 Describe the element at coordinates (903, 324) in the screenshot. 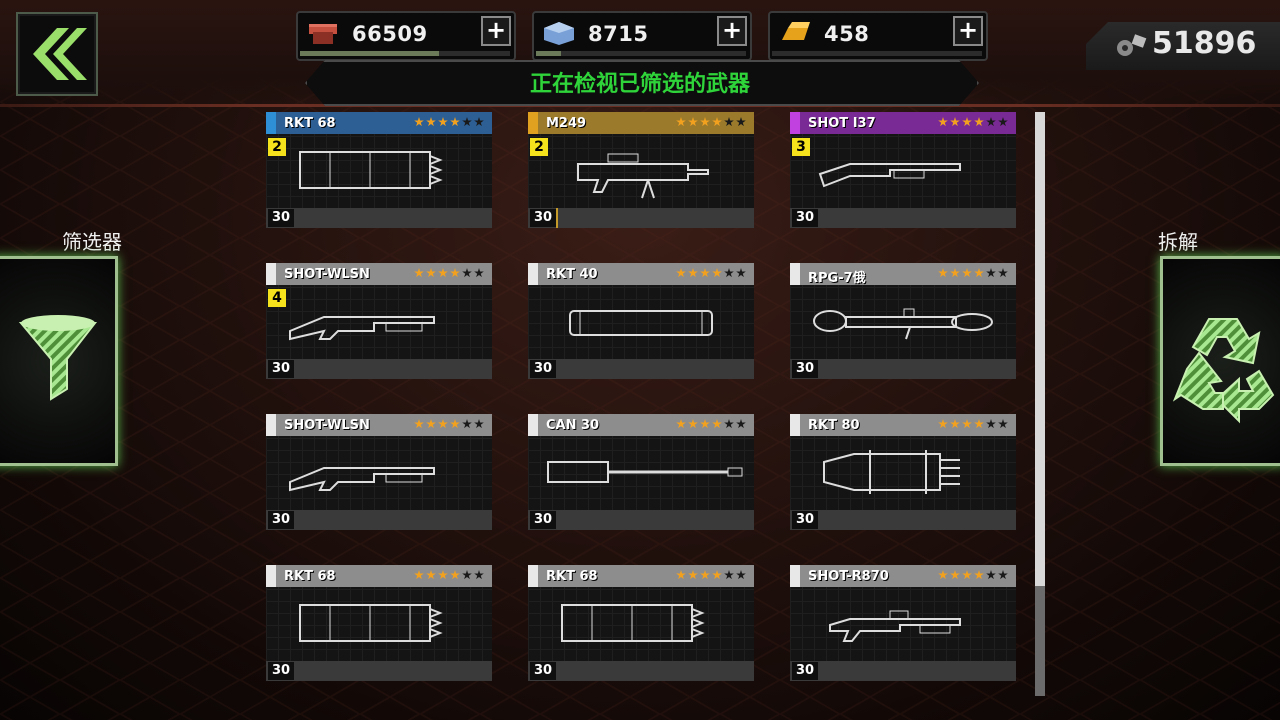

I see `rpg-icon` at that location.